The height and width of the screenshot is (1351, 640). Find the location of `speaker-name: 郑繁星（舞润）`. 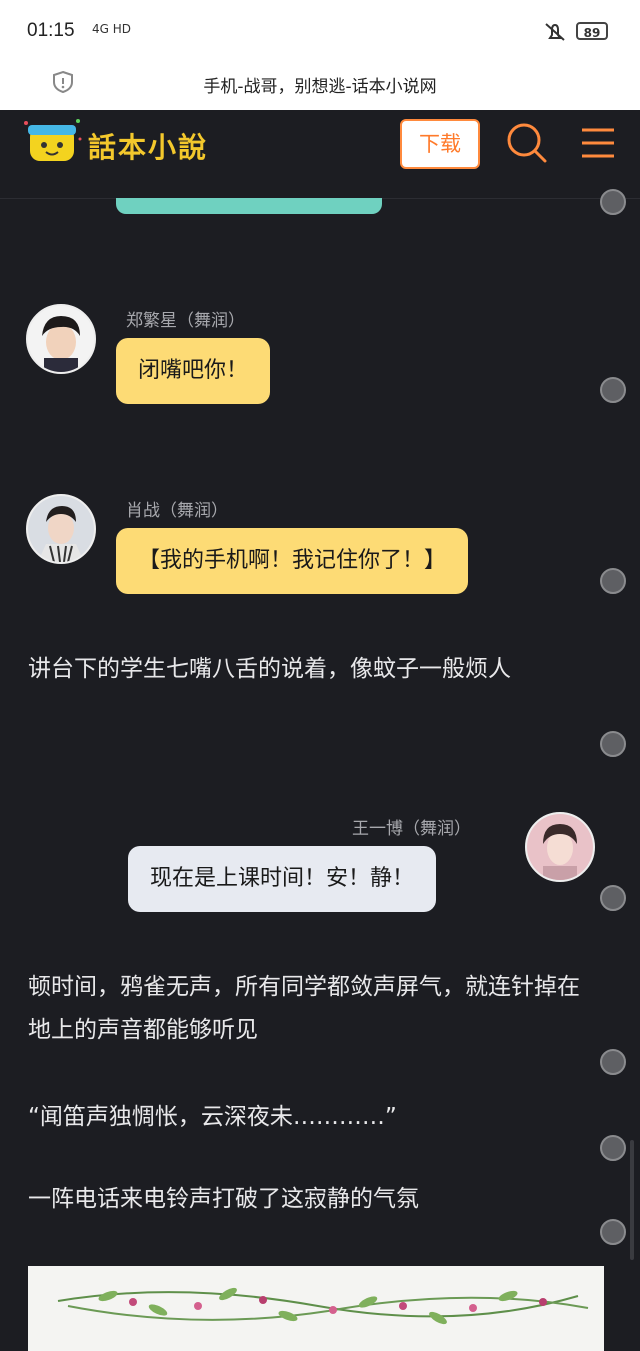

speaker-name: 郑繁星（舞润） is located at coordinates (185, 321).